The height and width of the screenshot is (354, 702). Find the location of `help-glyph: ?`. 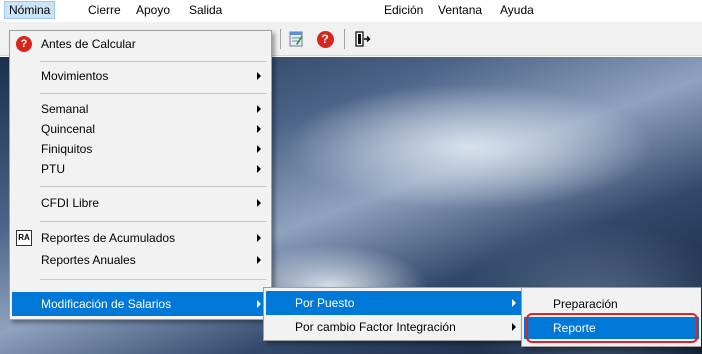

help-glyph: ? is located at coordinates (325, 39).